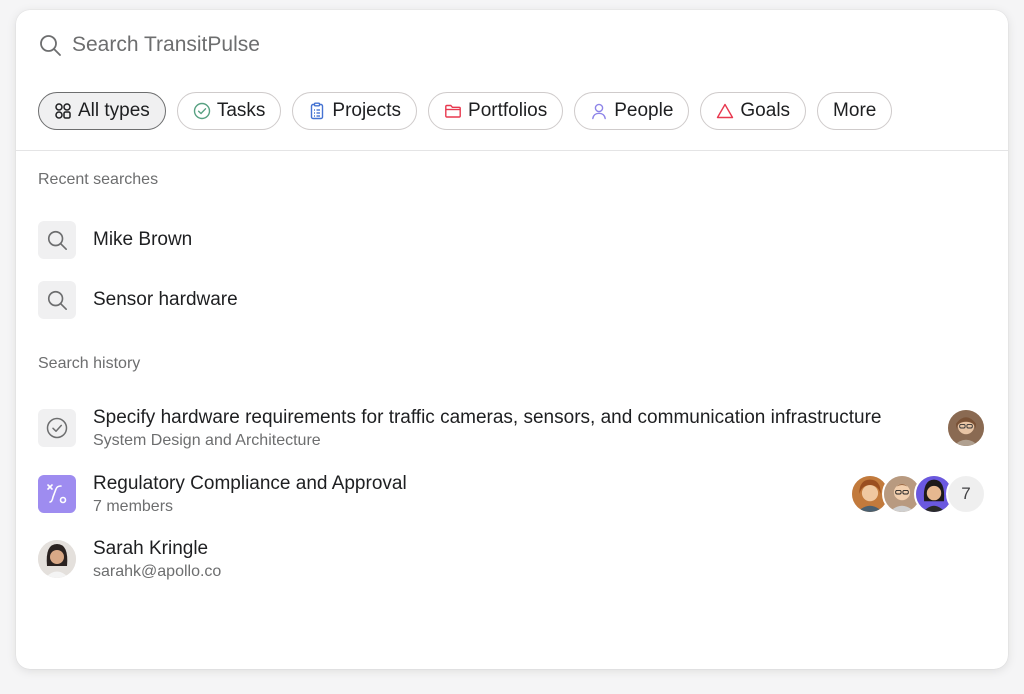  What do you see at coordinates (133, 506) in the screenshot?
I see `history-item-subtitle: 7 members` at bounding box center [133, 506].